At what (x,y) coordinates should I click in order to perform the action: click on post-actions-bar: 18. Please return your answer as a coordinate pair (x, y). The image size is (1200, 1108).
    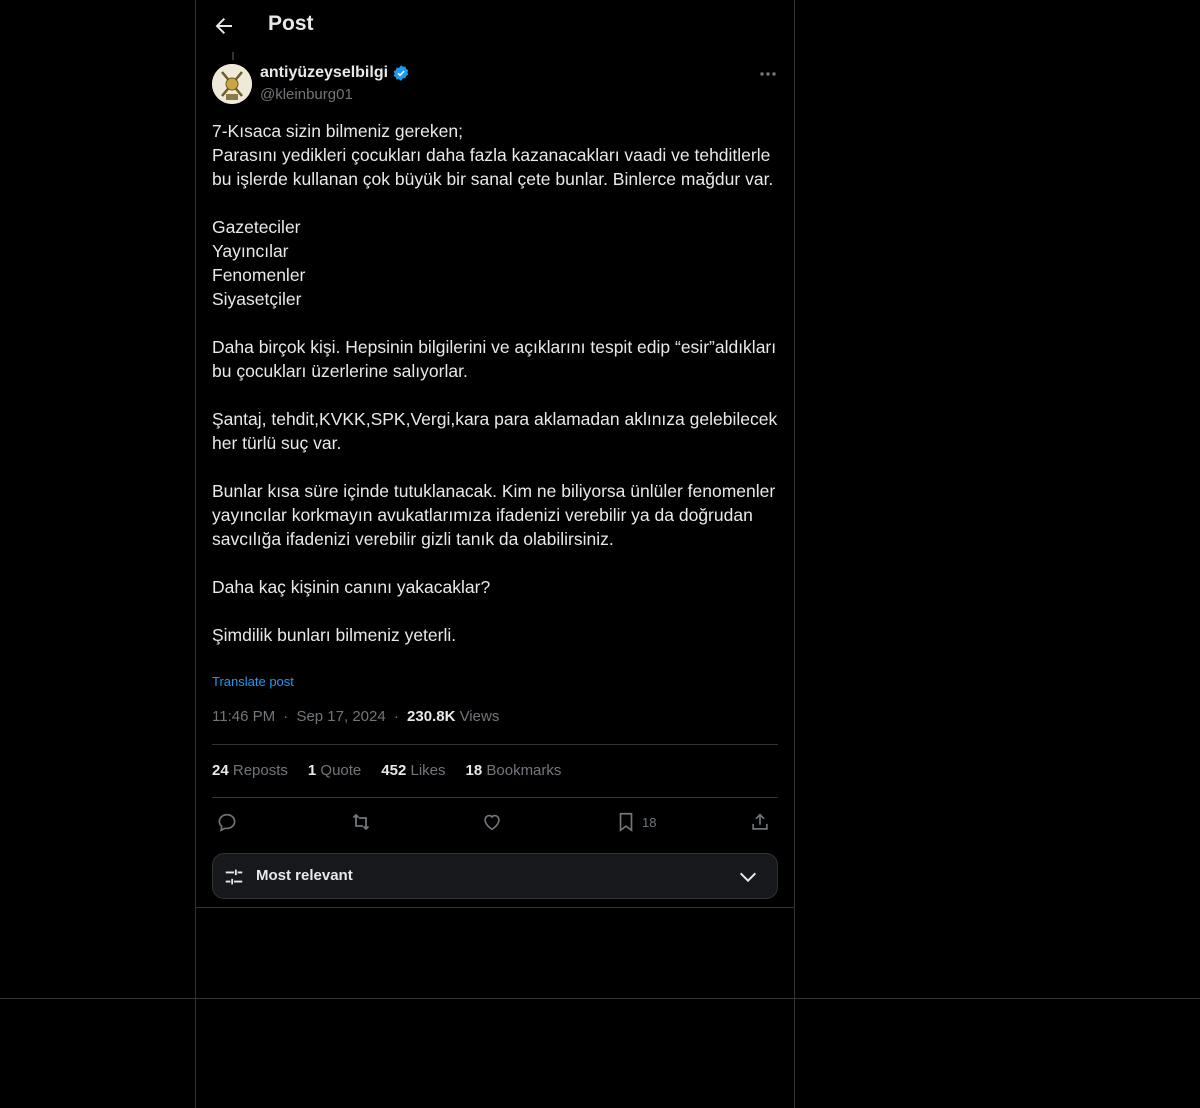
    Looking at the image, I should click on (495, 822).